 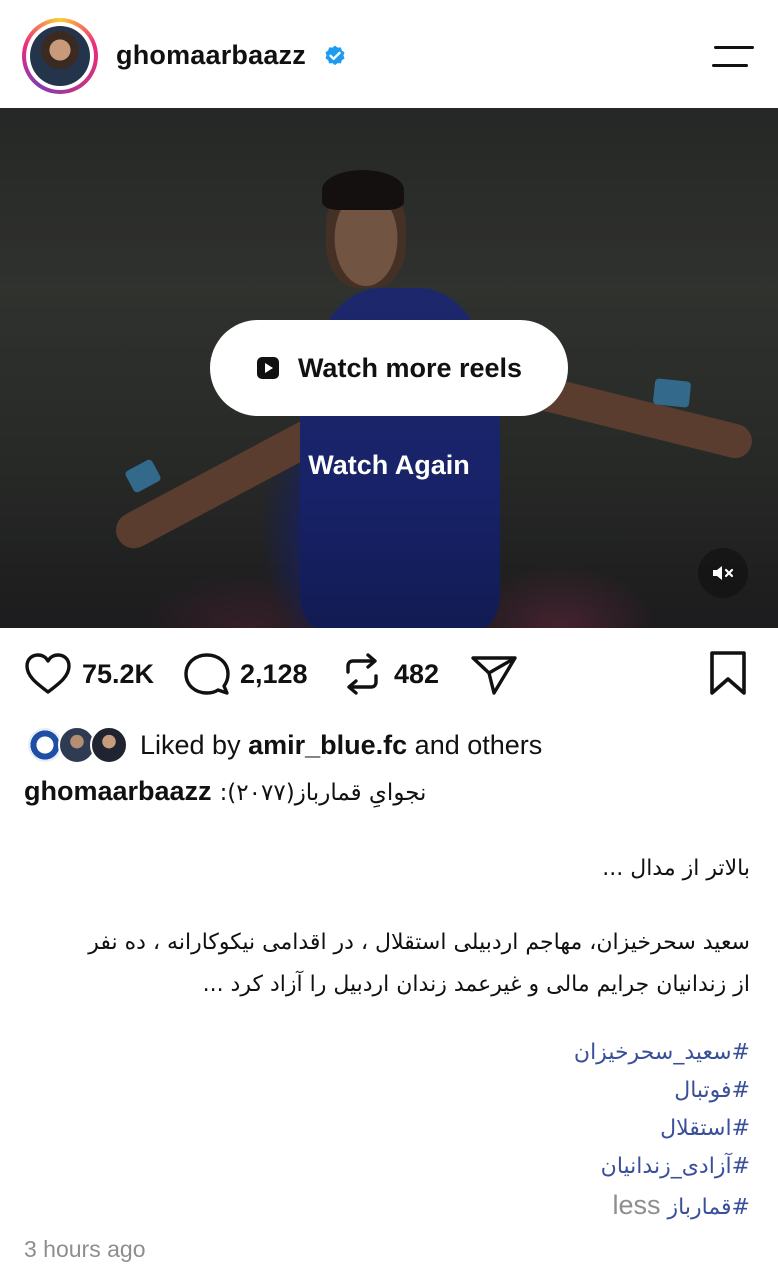 I want to click on hashtag-link: #قمارباز, so click(x=709, y=1207).